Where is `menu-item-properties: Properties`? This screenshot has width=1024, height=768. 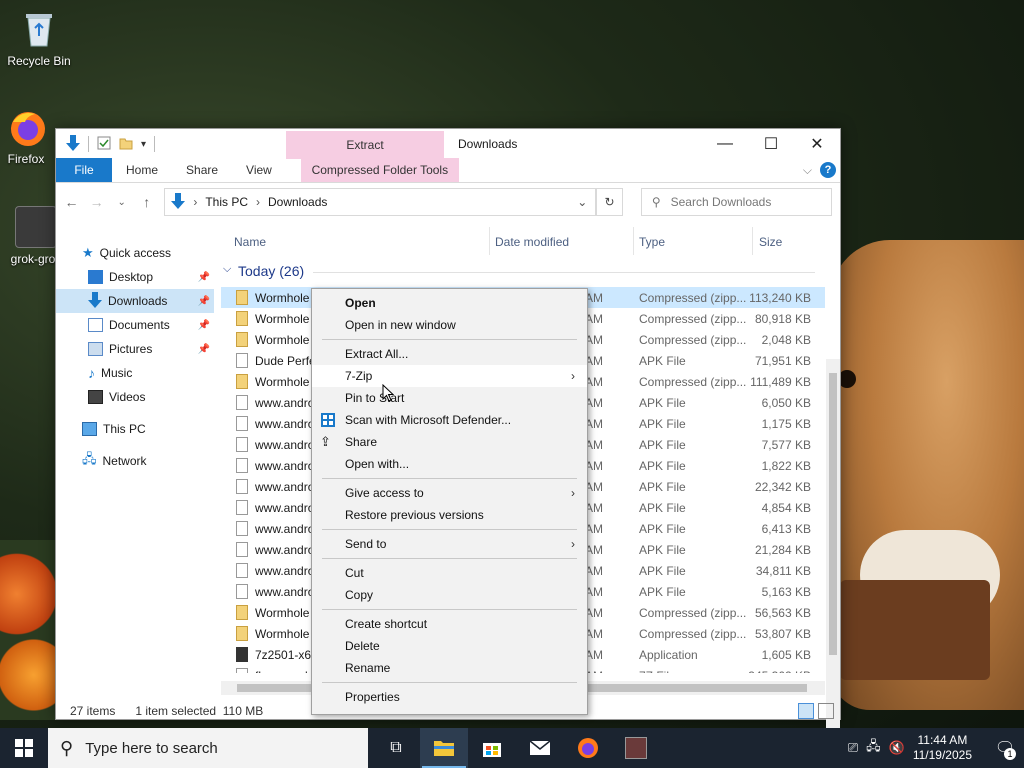
menu-item-properties: Properties is located at coordinates (449, 697).